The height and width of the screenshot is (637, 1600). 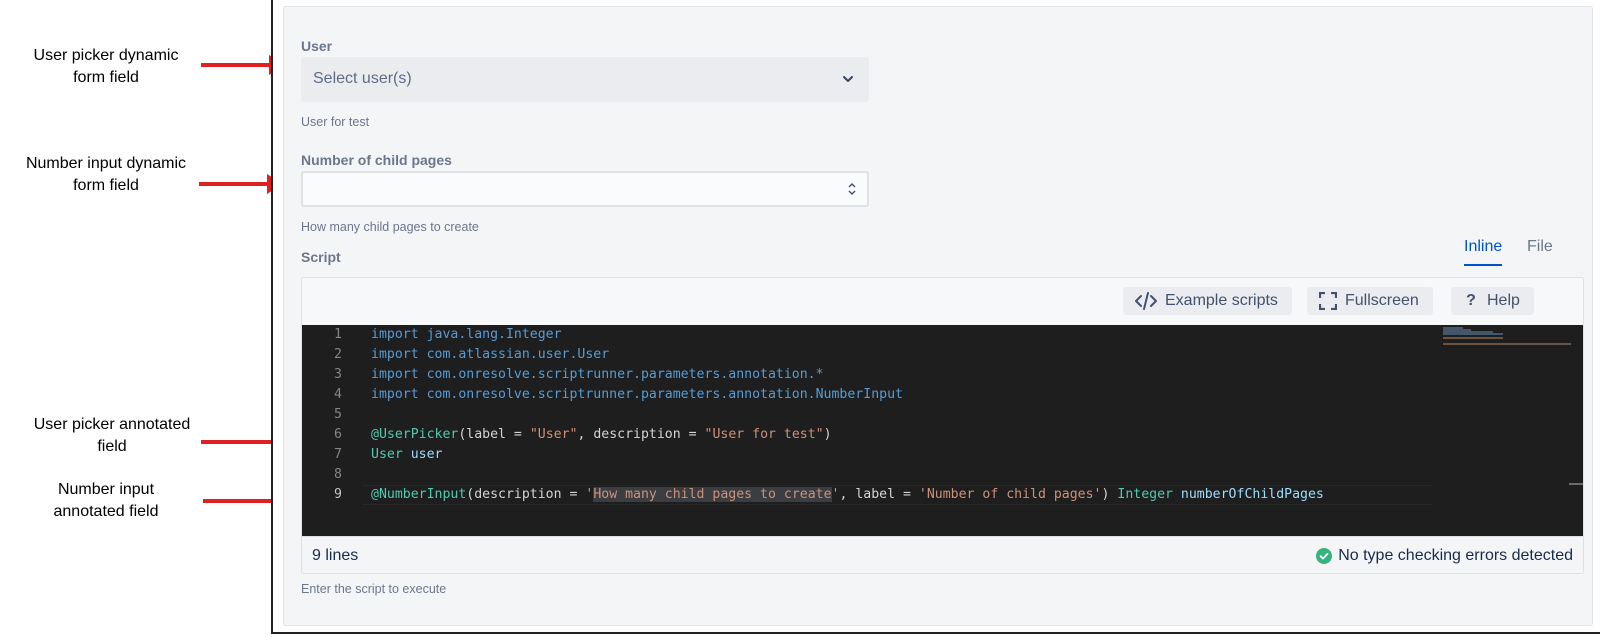 I want to click on user-picker-select: Select user(s), so click(x=585, y=79).